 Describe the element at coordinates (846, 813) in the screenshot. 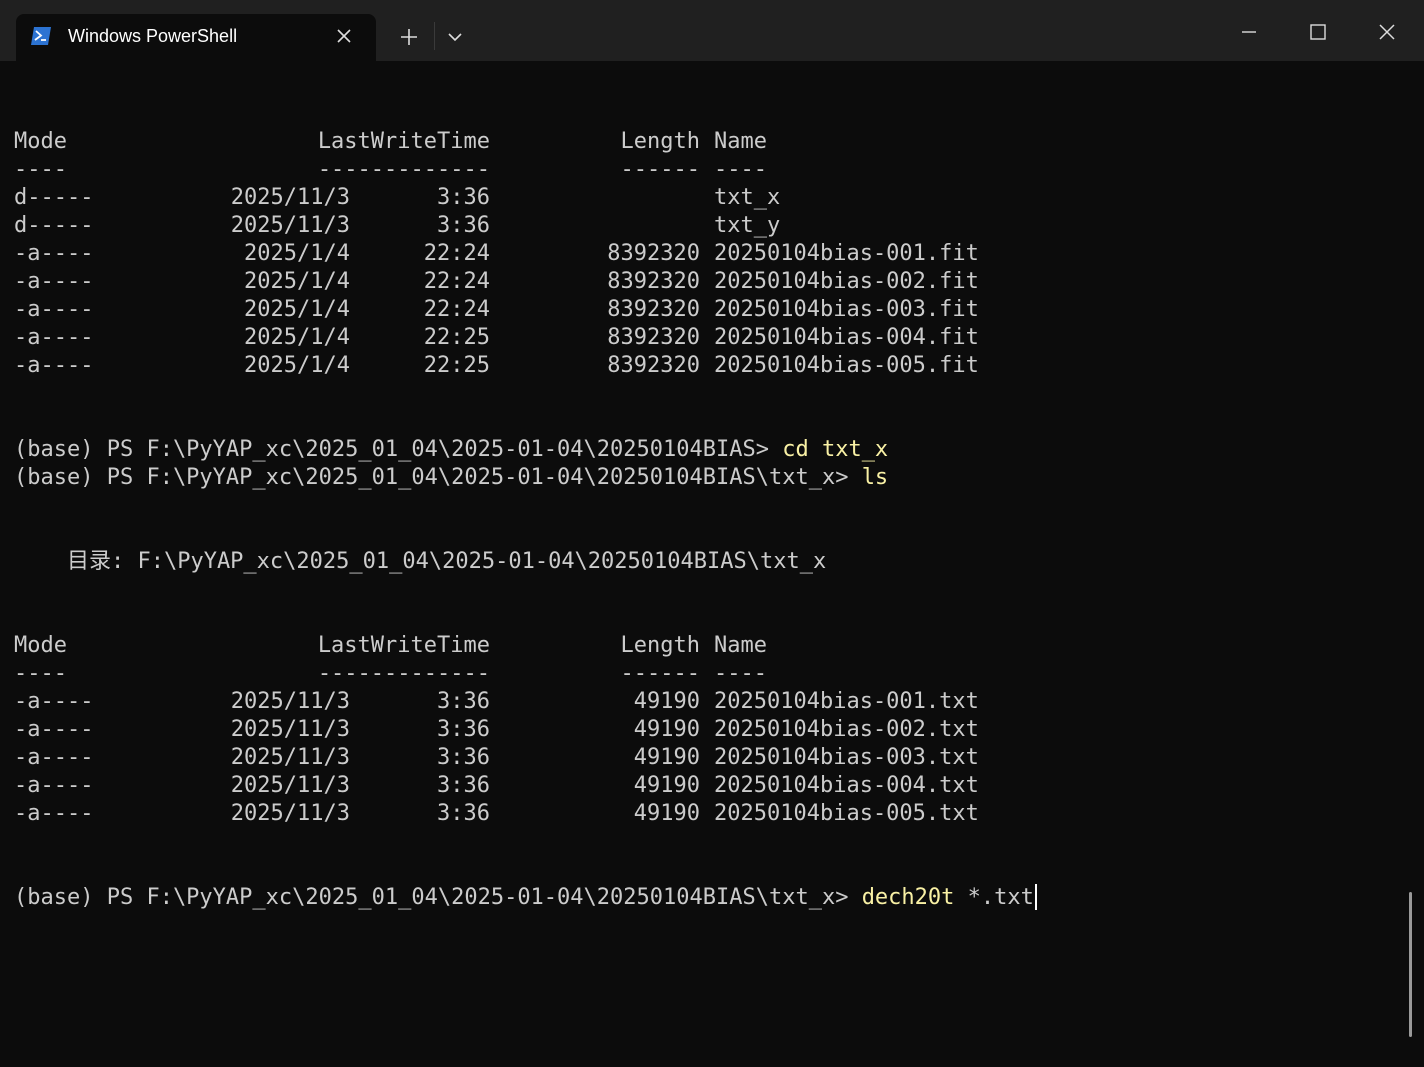

I see `row-name: 20250104bias-005.txt` at that location.